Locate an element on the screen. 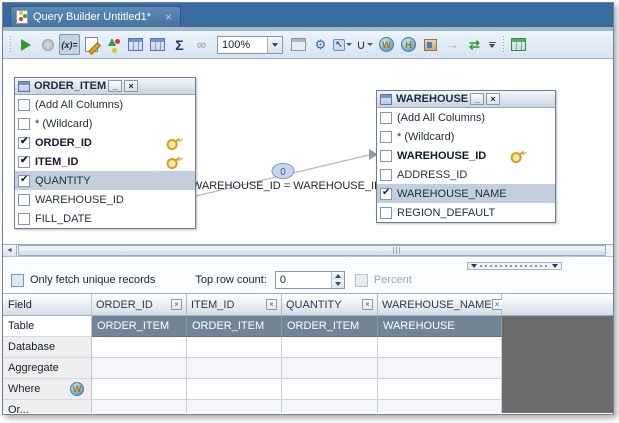 The width and height of the screenshot is (619, 423). add-table-icon is located at coordinates (135, 44).